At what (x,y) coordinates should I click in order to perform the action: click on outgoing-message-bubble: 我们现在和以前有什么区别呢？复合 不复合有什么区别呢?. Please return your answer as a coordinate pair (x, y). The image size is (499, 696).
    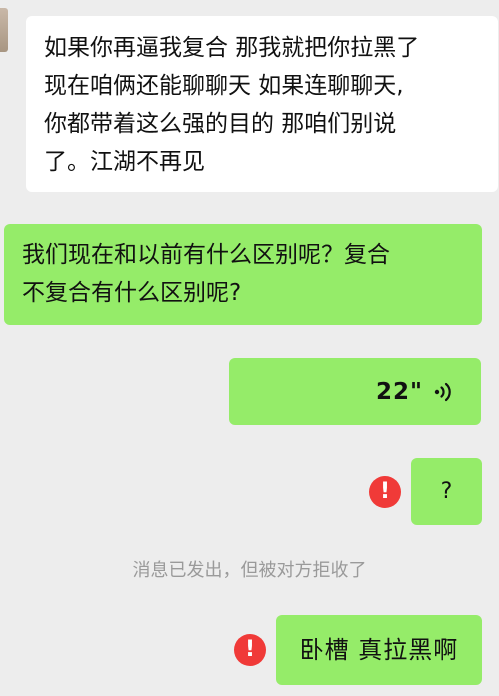
    Looking at the image, I should click on (243, 274).